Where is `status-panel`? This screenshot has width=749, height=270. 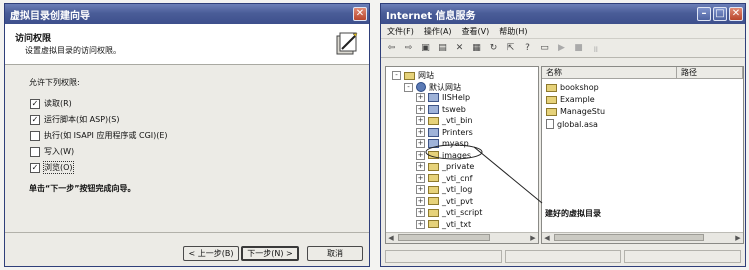
status-panel is located at coordinates (443, 256).